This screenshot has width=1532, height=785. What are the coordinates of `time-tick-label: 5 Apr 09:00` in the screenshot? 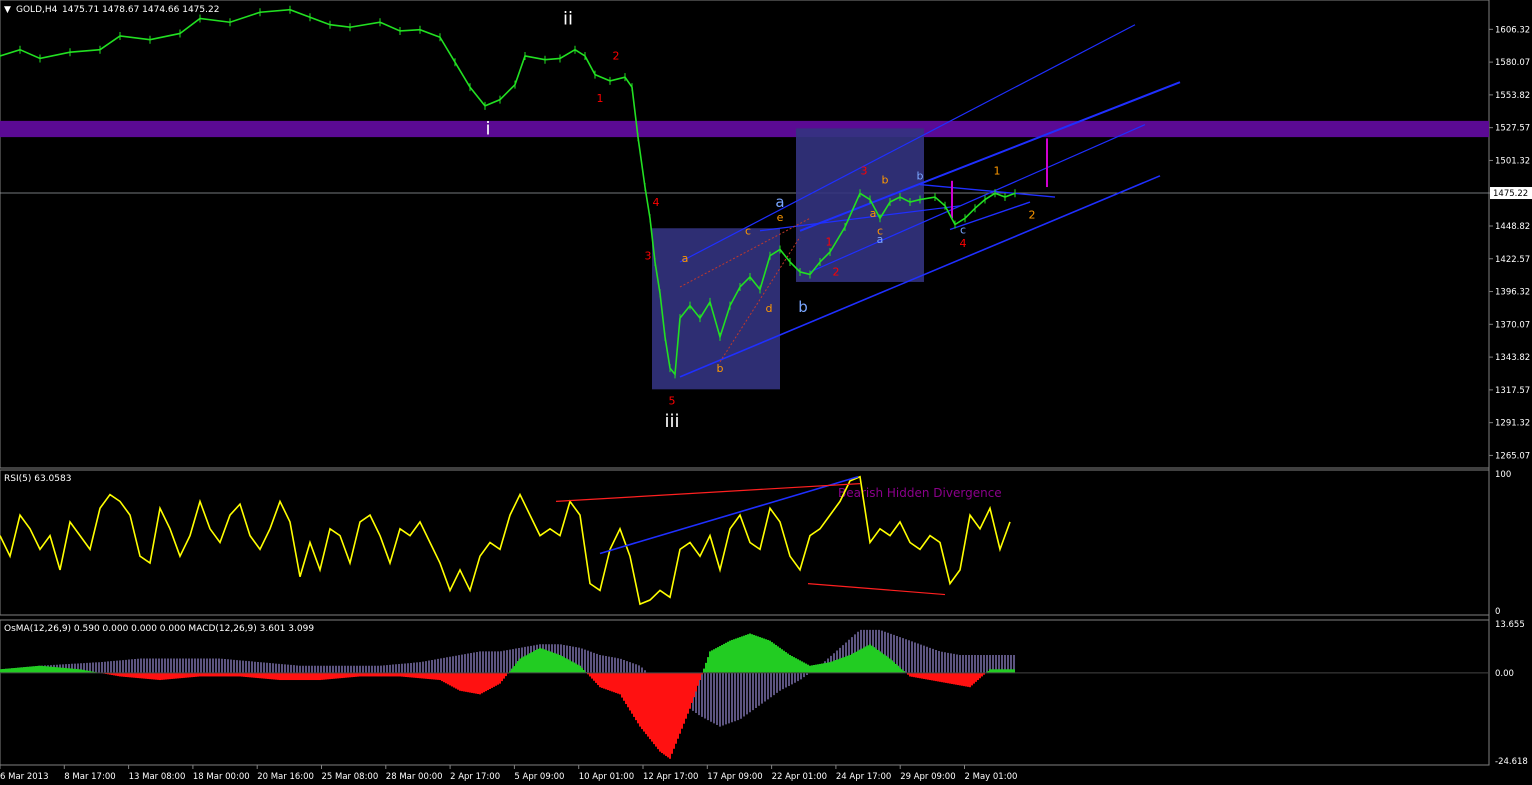 It's located at (539, 777).